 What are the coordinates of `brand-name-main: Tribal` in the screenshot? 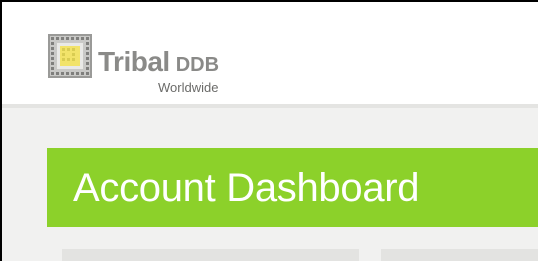 It's located at (134, 61).